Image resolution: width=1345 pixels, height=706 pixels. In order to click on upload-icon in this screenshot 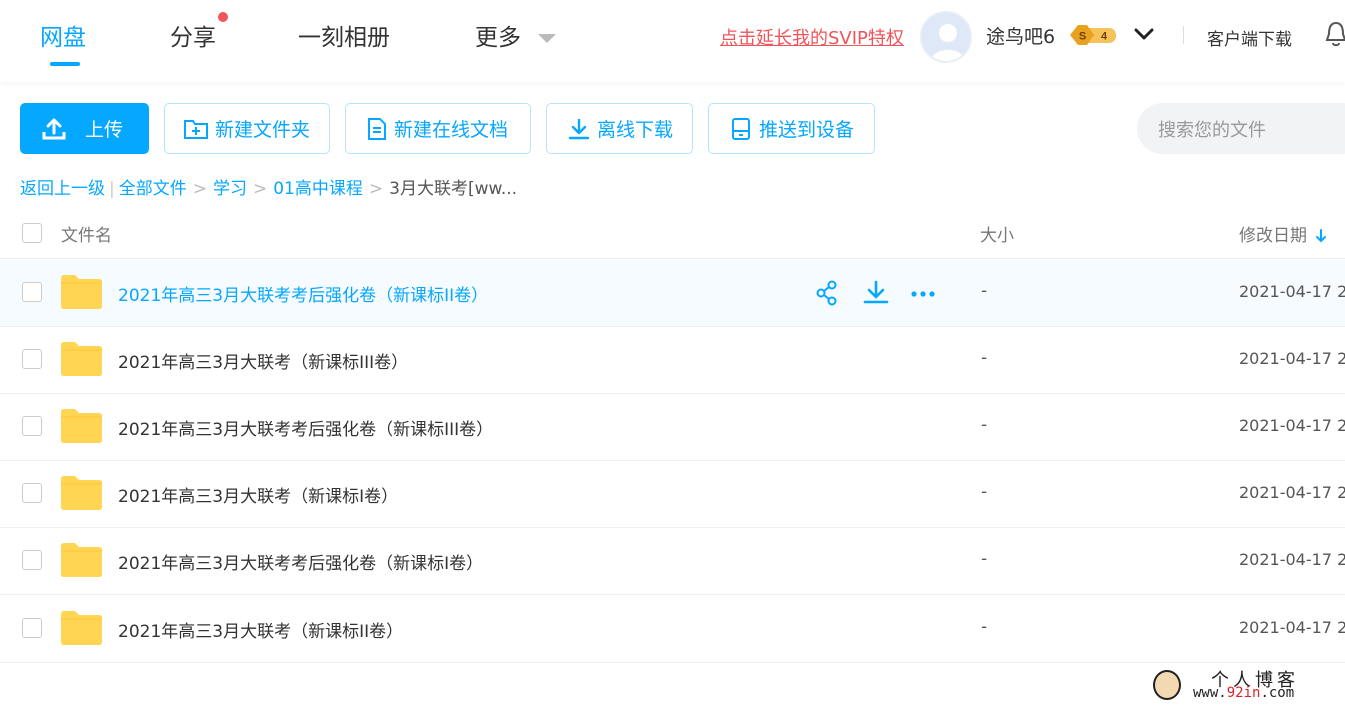, I will do `click(54, 128)`.